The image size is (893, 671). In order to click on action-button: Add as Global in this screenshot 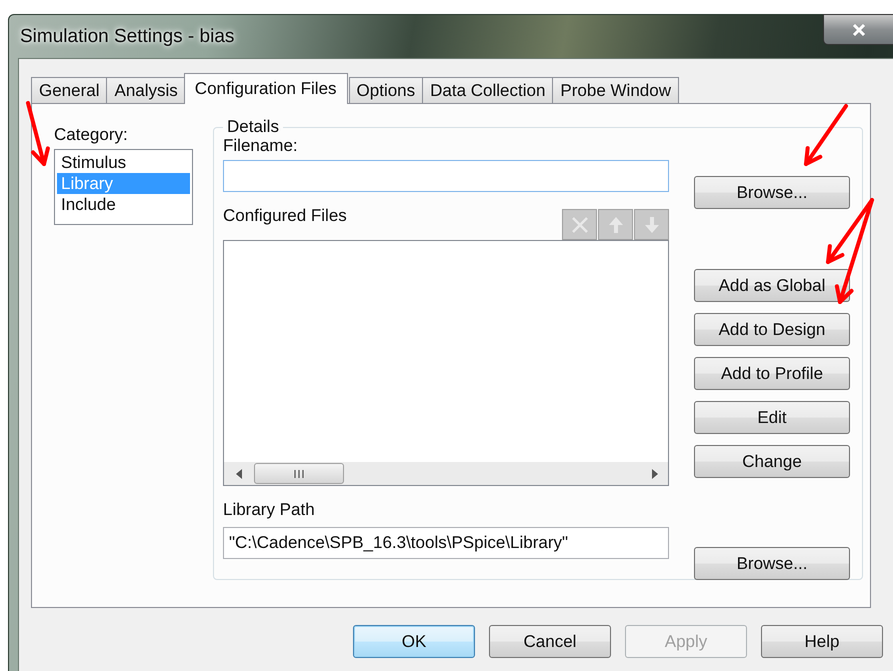, I will do `click(772, 285)`.